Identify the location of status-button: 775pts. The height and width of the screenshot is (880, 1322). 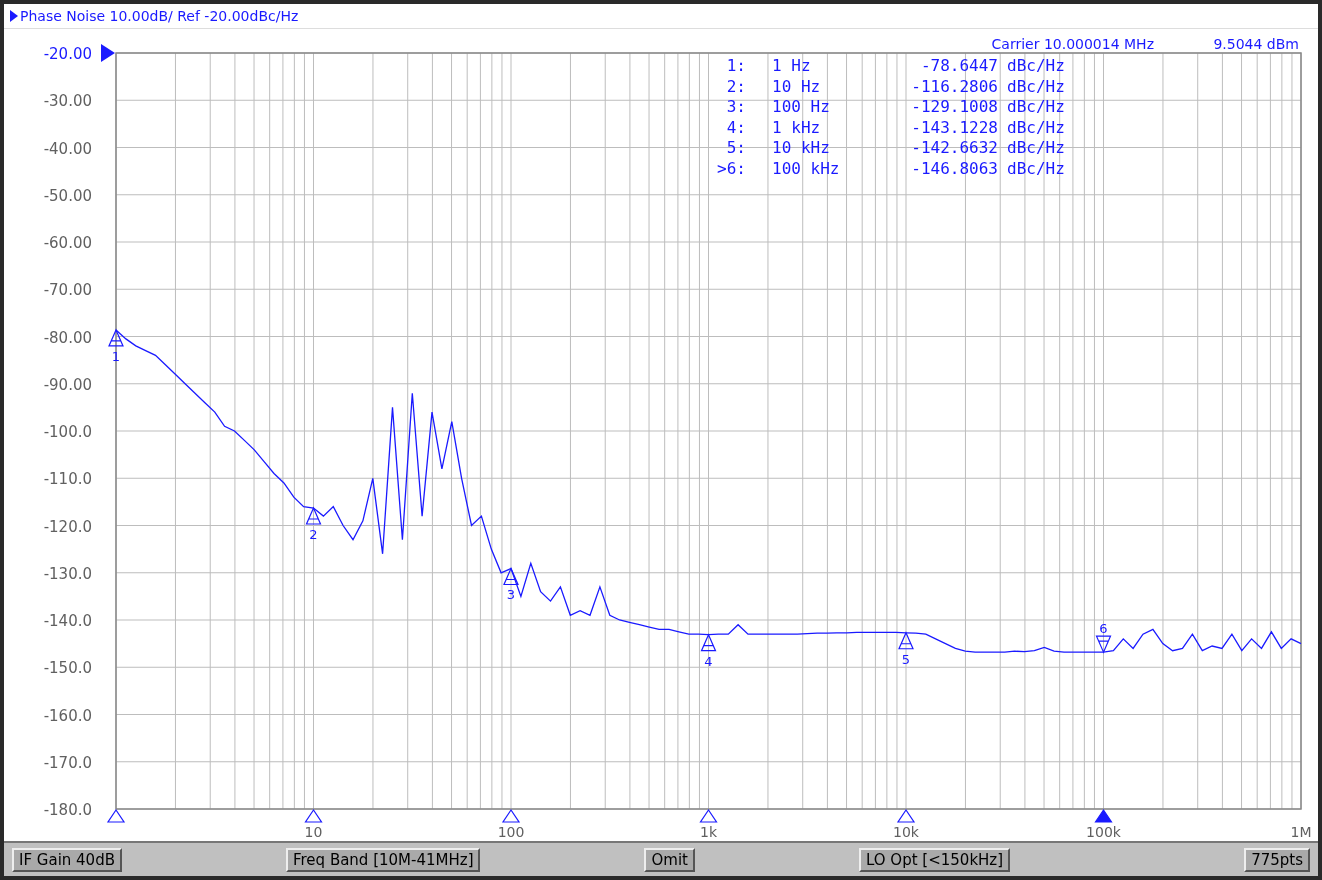
(1277, 859).